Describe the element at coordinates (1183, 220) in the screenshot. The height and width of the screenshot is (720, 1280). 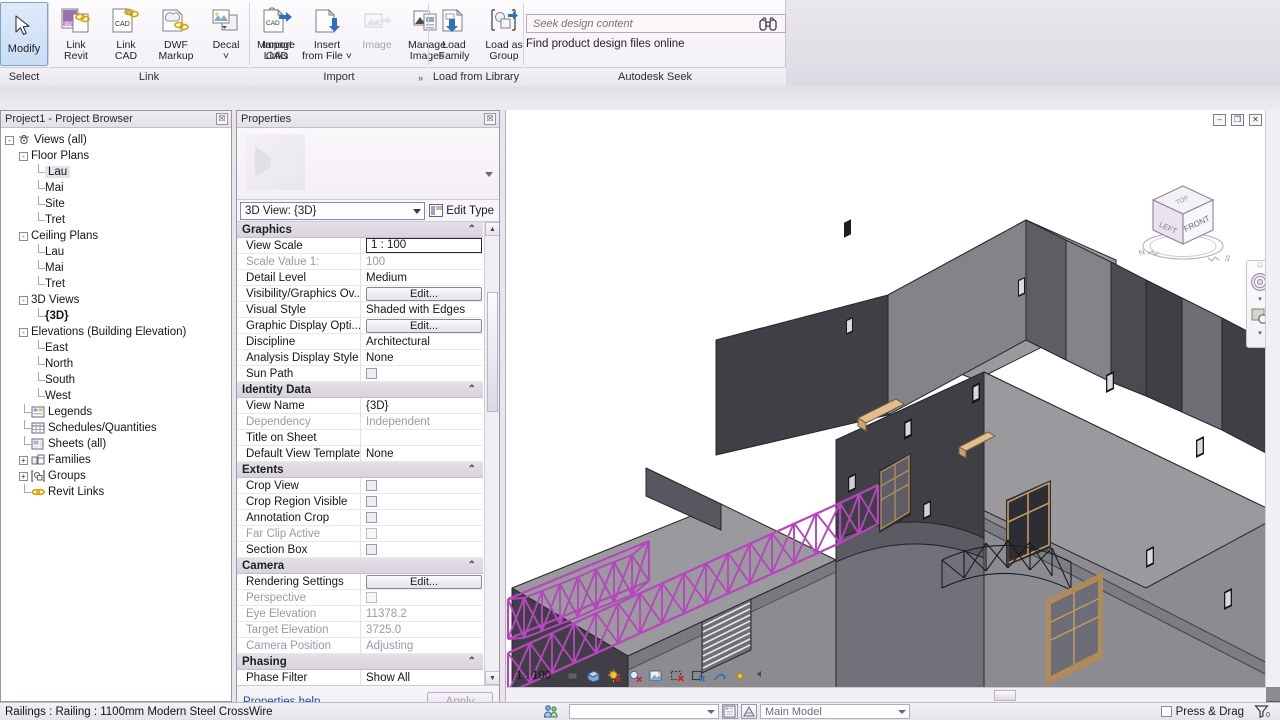
I see `viewcube: TOP LEFT FRONT N S` at that location.